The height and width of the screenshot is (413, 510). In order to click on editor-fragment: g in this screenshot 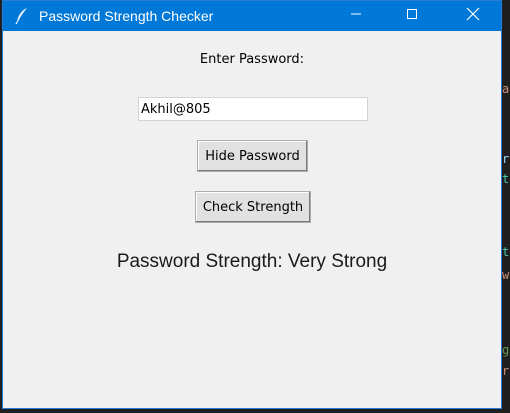, I will do `click(506, 350)`.